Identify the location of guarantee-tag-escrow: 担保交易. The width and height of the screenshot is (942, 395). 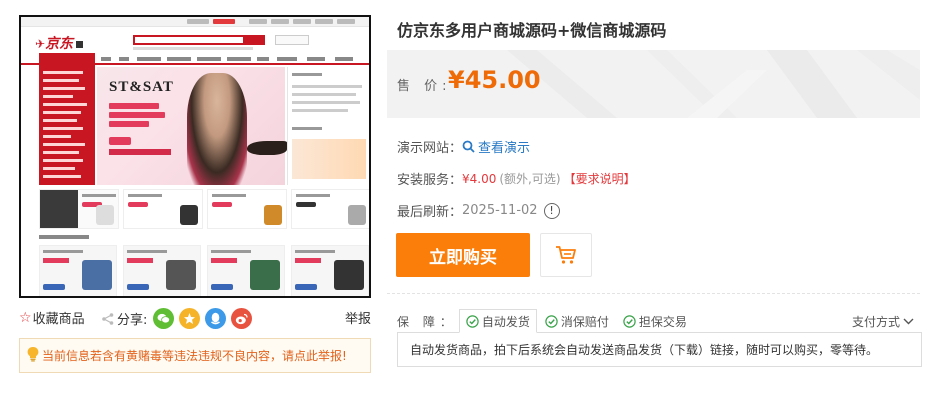
(655, 321).